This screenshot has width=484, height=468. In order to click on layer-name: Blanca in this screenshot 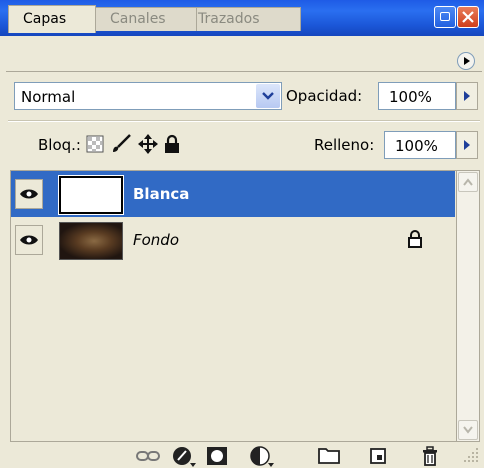, I will do `click(161, 194)`.